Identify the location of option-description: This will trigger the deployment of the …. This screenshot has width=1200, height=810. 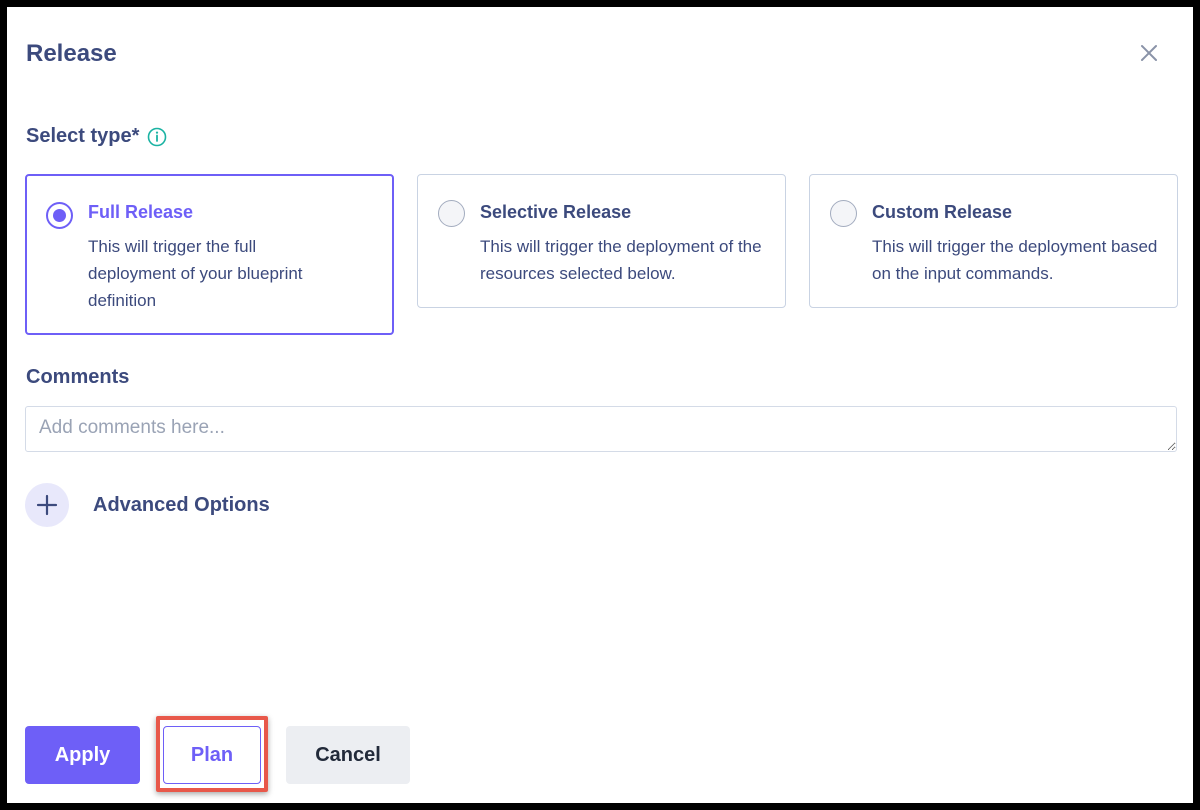
(621, 260).